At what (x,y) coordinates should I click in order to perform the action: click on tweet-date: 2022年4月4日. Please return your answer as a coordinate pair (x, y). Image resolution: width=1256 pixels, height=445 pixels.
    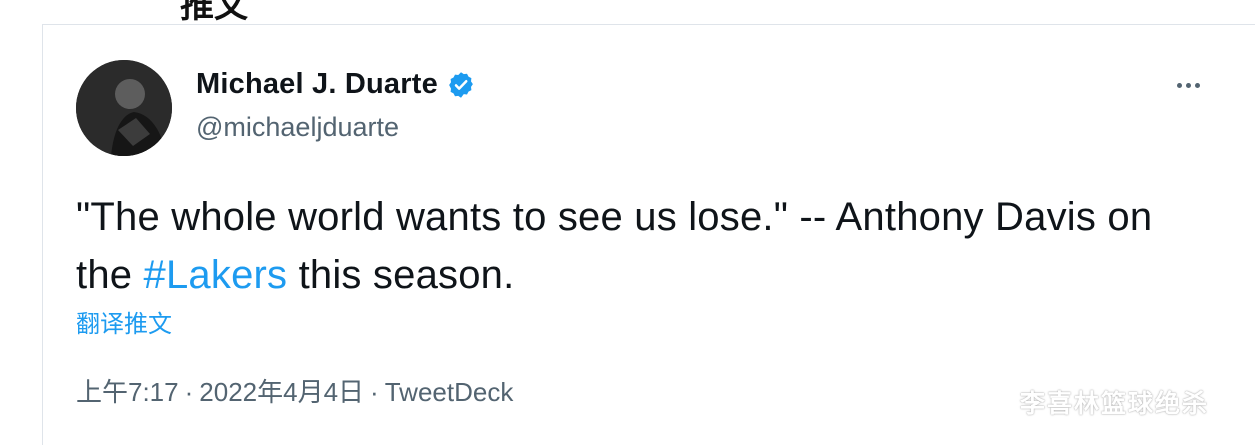
    Looking at the image, I should click on (281, 392).